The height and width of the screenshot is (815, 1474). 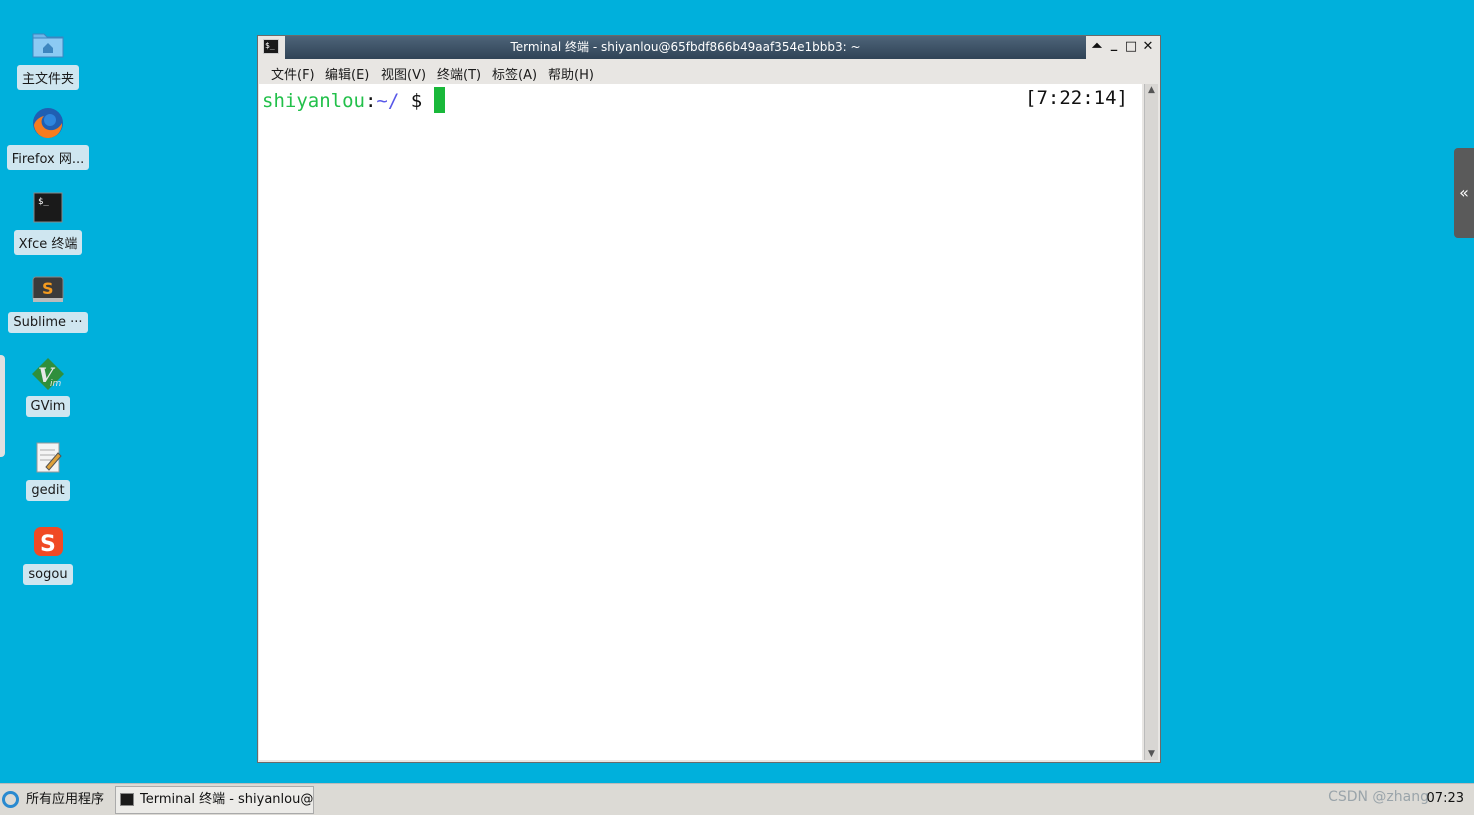 I want to click on svg-text: im, so click(x=56, y=384).